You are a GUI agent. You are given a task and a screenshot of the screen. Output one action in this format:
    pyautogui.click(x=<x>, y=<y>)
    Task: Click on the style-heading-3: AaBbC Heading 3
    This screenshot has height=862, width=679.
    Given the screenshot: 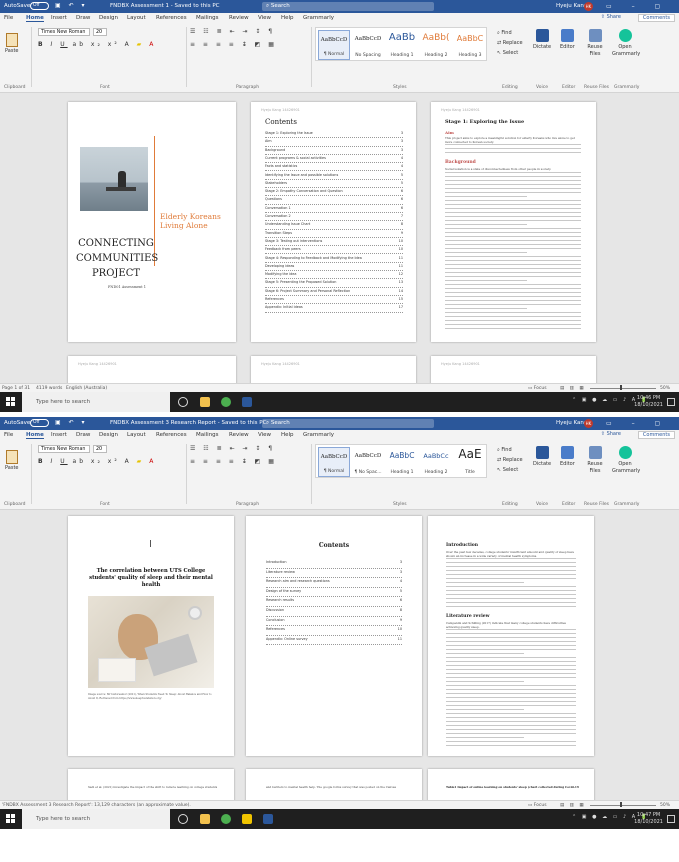 What is the action you would take?
    pyautogui.click(x=470, y=45)
    